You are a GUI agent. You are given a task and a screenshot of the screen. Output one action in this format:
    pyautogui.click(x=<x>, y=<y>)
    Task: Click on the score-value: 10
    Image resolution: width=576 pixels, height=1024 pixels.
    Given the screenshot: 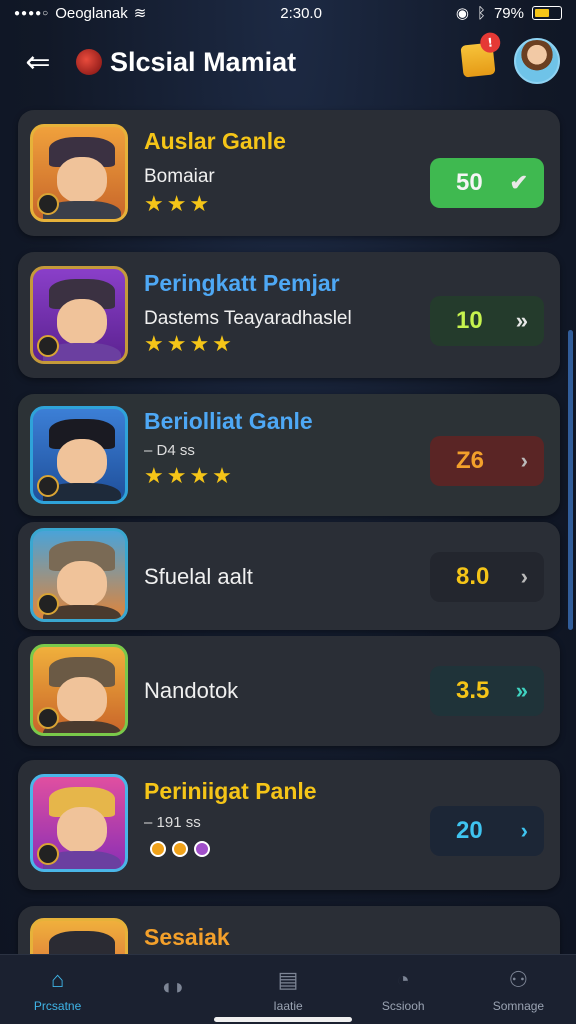 What is the action you would take?
    pyautogui.click(x=469, y=320)
    